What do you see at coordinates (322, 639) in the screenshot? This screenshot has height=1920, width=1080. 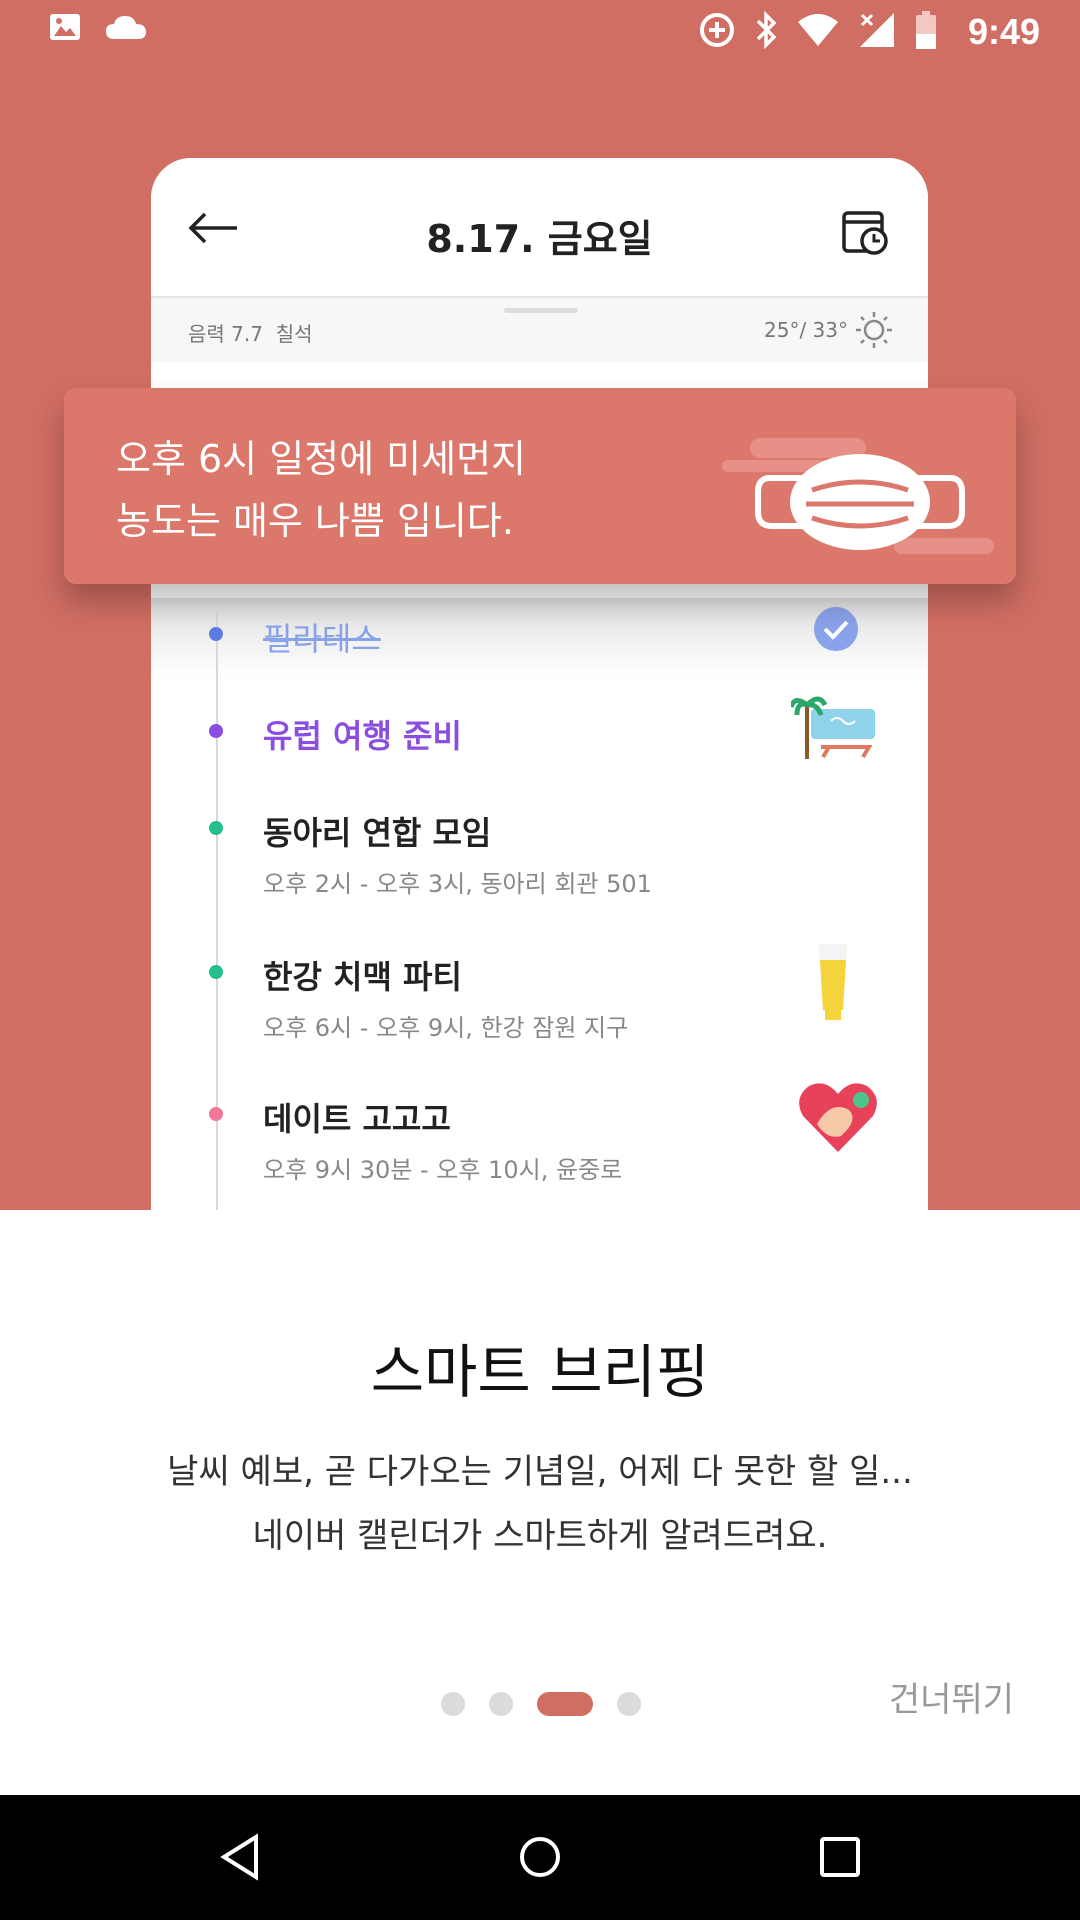 I see `event-title: 필라테스` at bounding box center [322, 639].